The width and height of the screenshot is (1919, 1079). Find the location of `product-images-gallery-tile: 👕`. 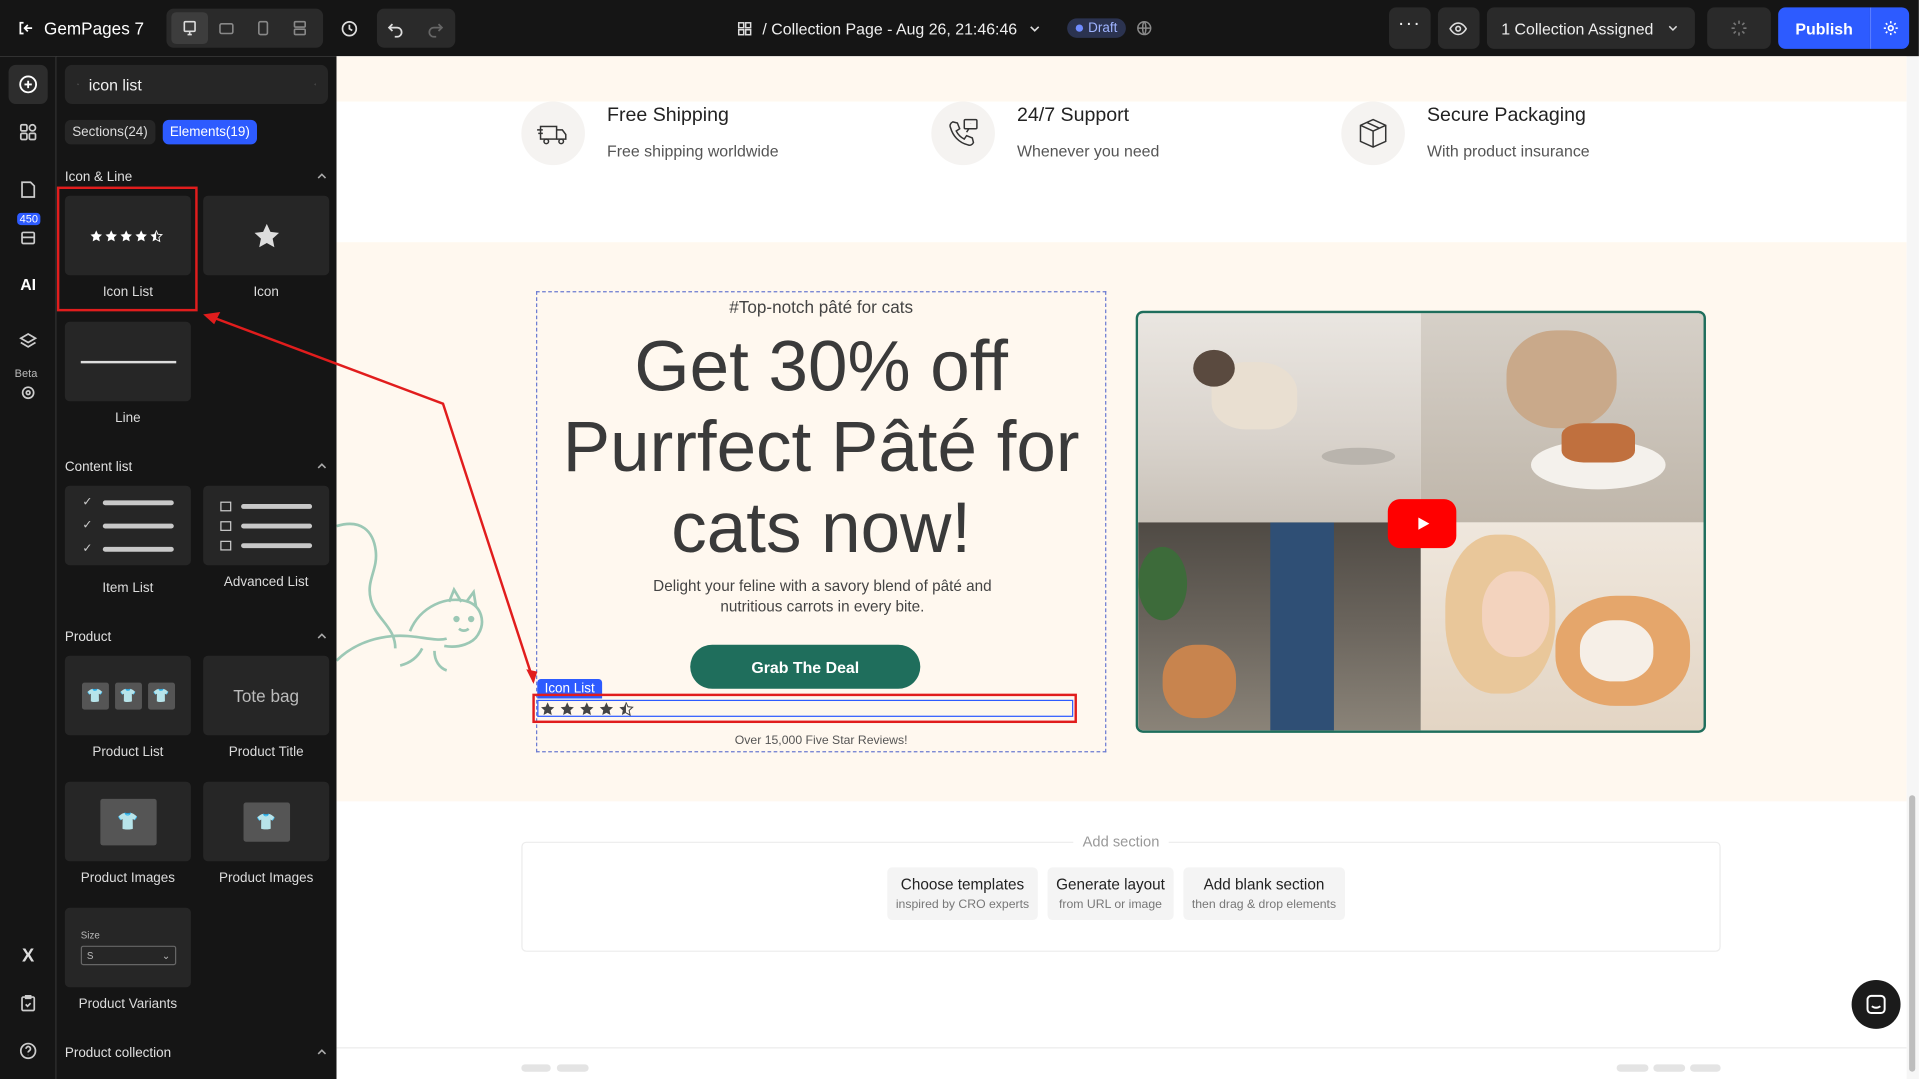

product-images-gallery-tile: 👕 is located at coordinates (266, 821).